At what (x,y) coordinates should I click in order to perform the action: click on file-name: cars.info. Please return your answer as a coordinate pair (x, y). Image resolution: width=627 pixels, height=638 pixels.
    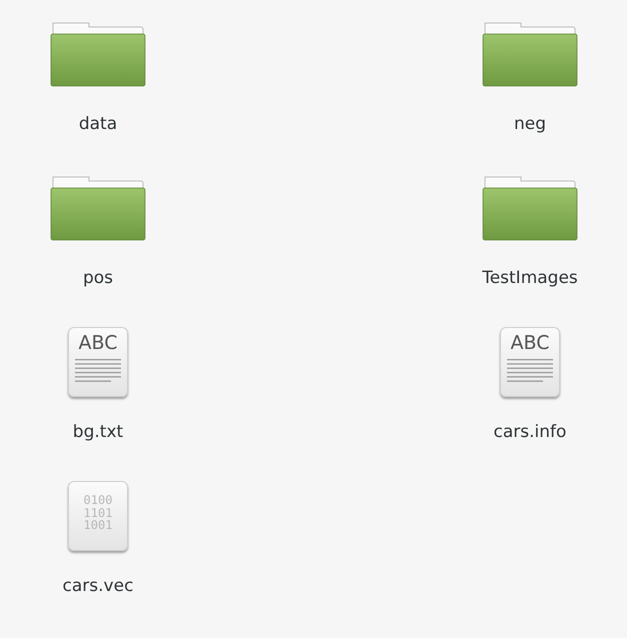
    Looking at the image, I should click on (530, 432).